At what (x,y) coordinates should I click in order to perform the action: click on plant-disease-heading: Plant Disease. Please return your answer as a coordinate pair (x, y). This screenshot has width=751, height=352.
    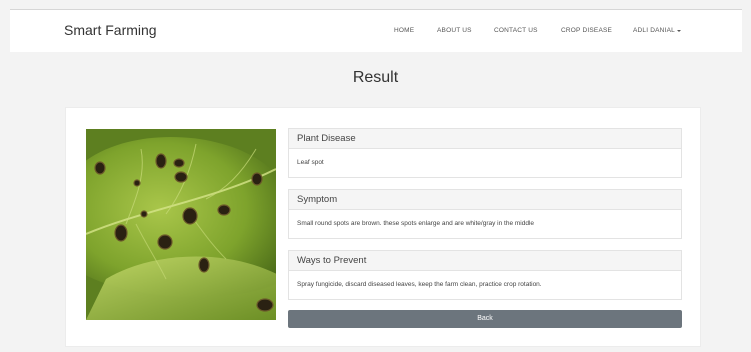
    Looking at the image, I should click on (485, 139).